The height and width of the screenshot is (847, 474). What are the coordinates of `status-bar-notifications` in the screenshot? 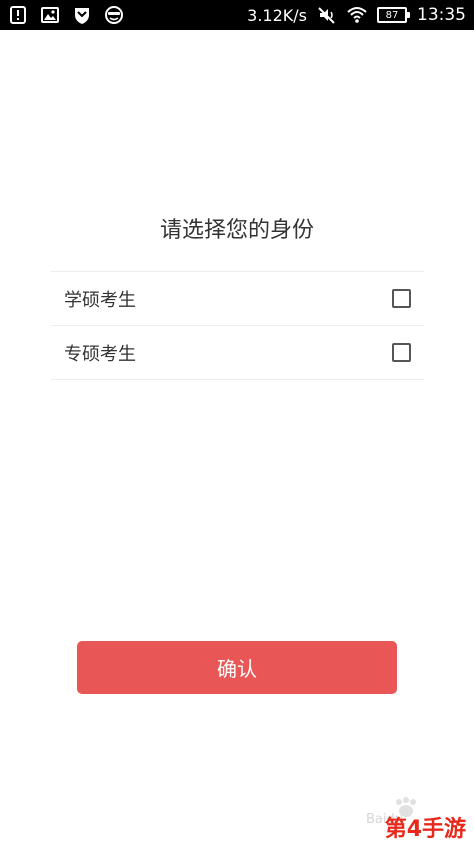 It's located at (66, 15).